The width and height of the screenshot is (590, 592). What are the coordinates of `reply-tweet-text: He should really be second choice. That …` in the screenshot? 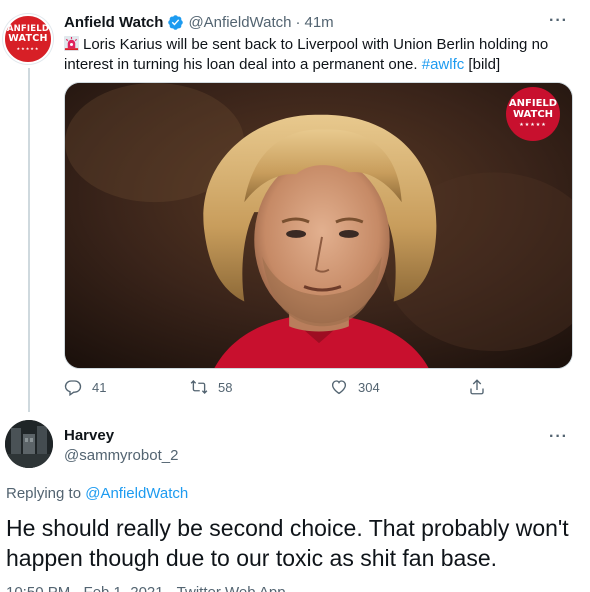 It's located at (287, 543).